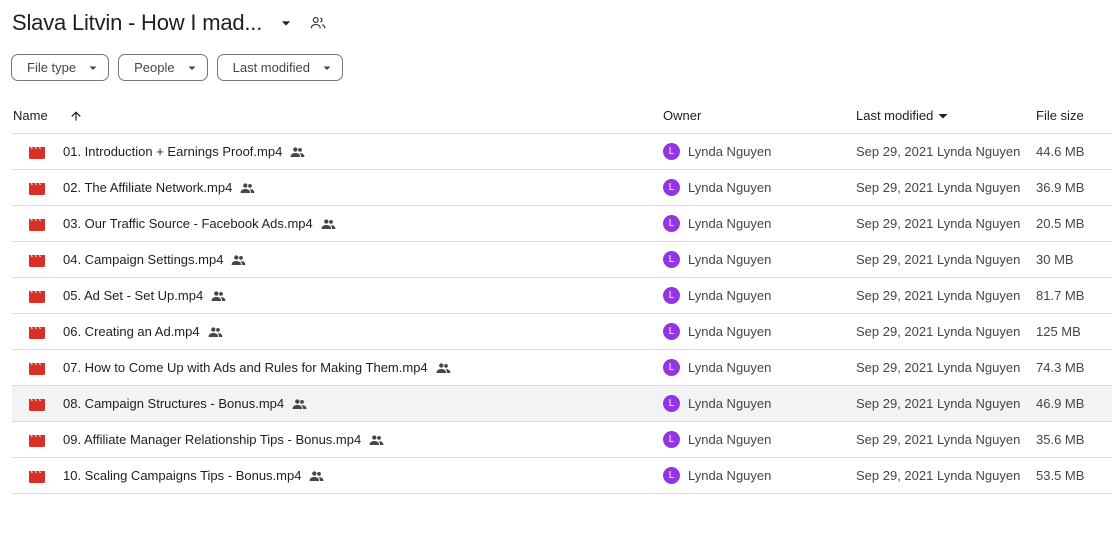 This screenshot has height=533, width=1112. I want to click on file-name-cell: 06. Creating an Ad.mp4, so click(143, 331).